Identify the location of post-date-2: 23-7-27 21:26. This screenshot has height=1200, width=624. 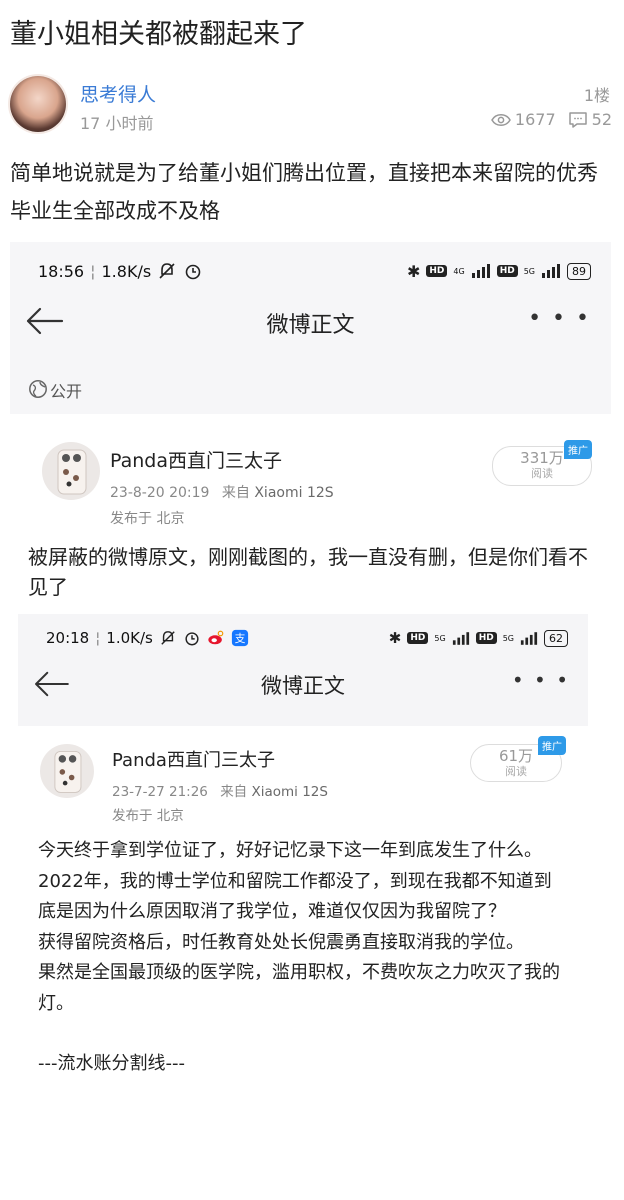
(160, 792).